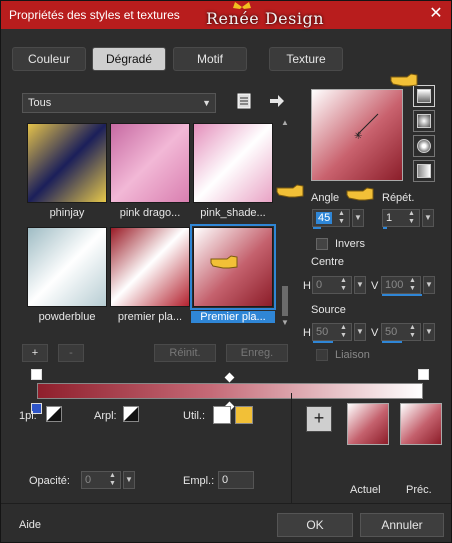 The width and height of the screenshot is (452, 543). I want to click on gradient-preview: ✳, so click(357, 135).